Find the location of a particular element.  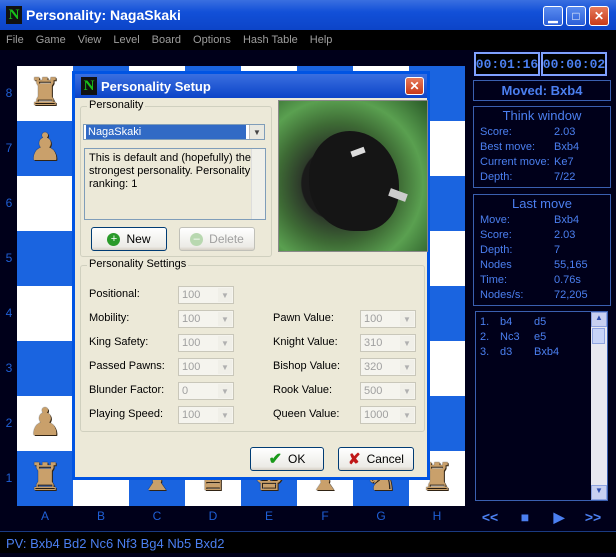

file-label: G is located at coordinates (381, 516).